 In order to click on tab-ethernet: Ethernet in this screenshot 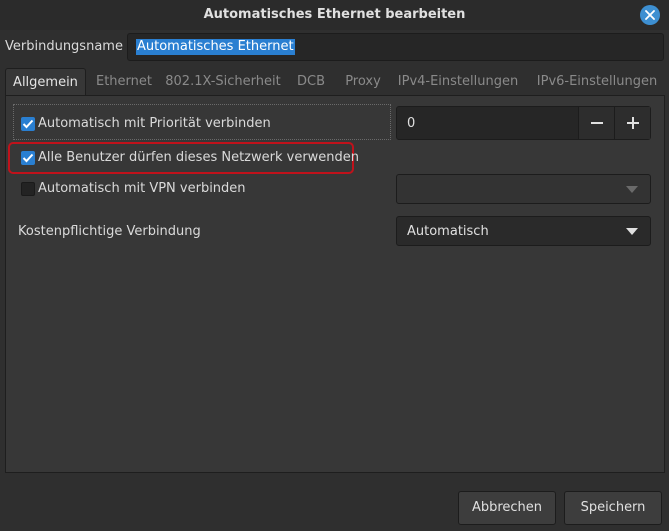, I will do `click(124, 82)`.